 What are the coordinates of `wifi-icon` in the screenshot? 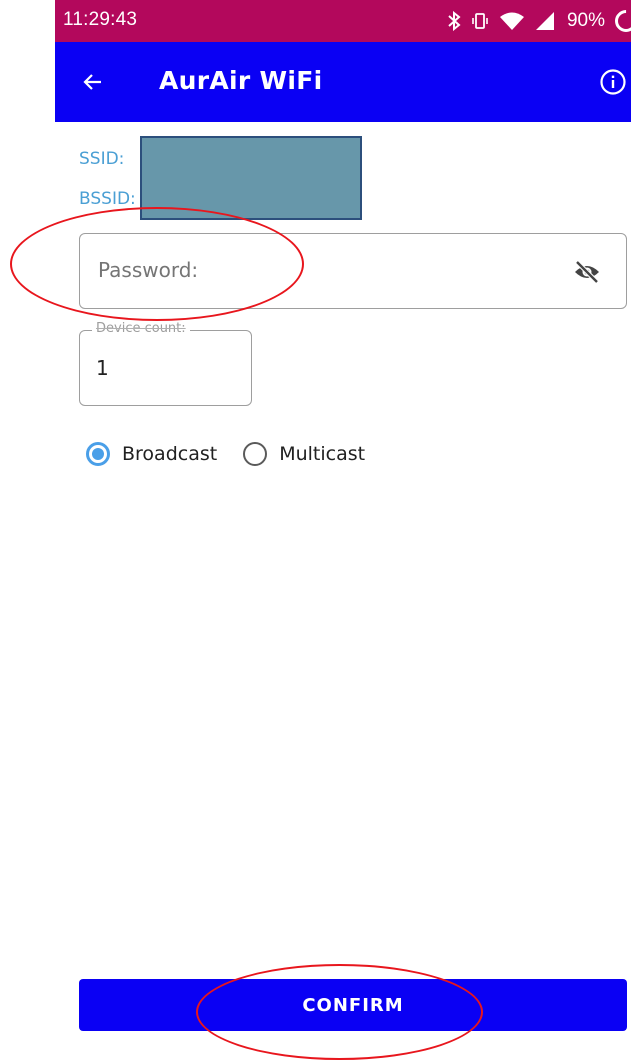 It's located at (512, 21).